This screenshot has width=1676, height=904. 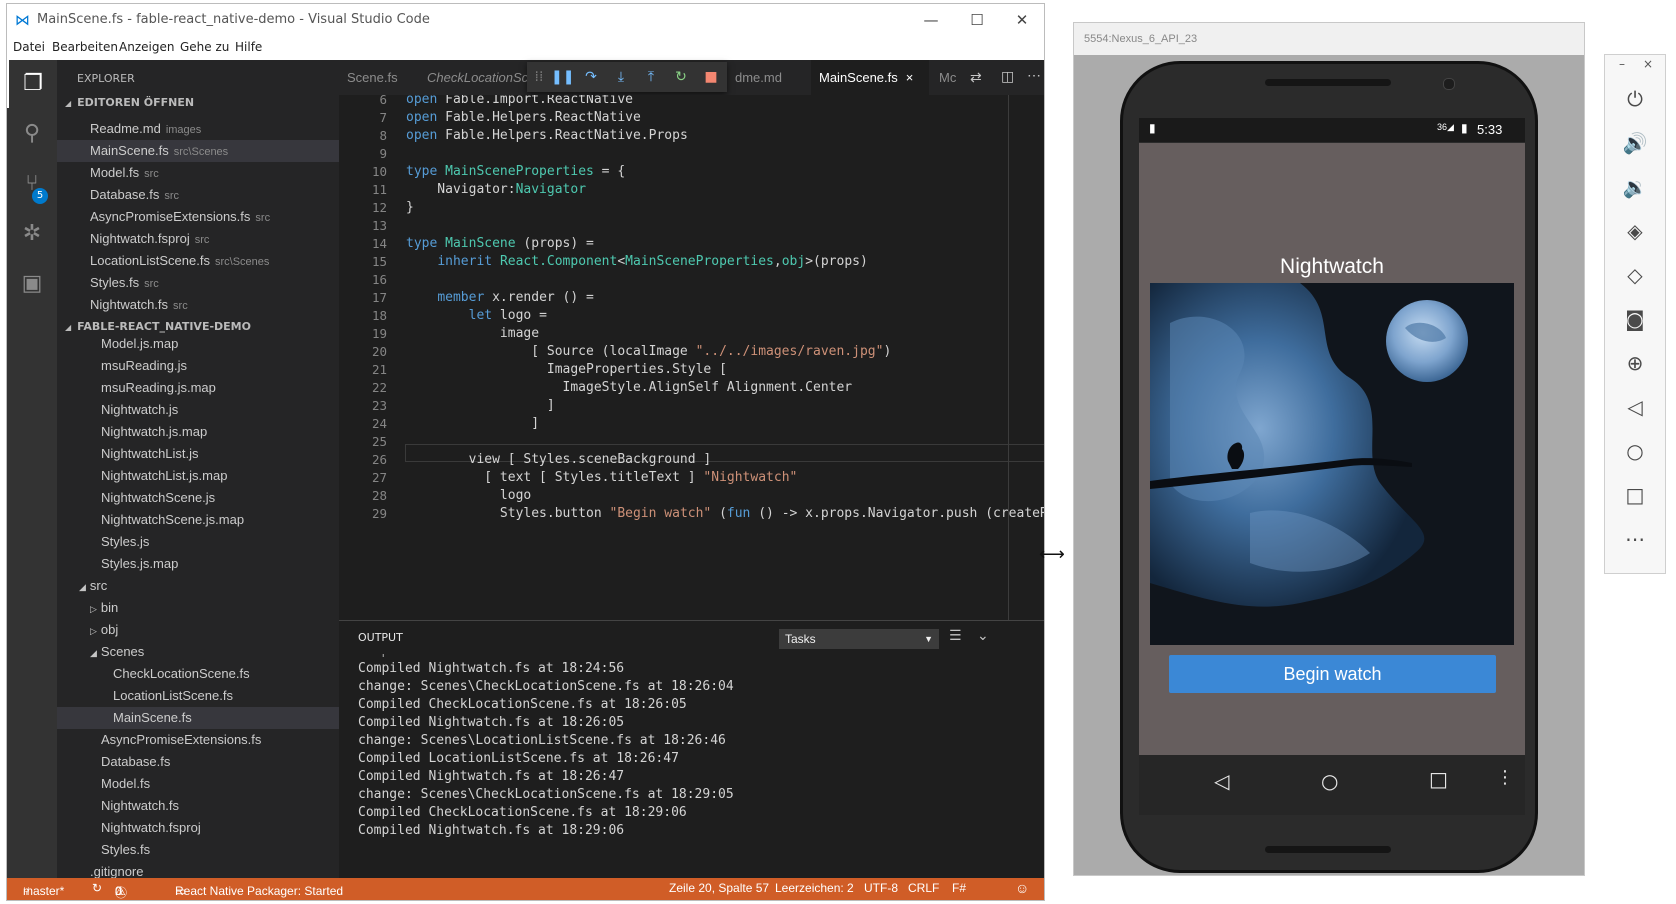 I want to click on more-actions-icon: ⋯, so click(x=1034, y=75).